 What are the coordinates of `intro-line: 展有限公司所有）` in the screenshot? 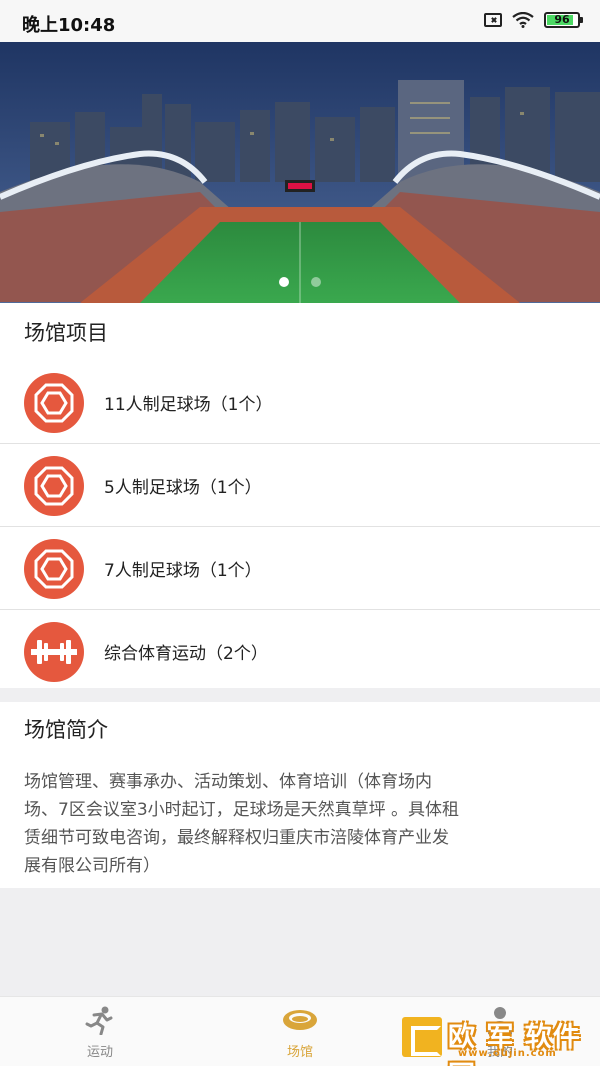 It's located at (92, 866).